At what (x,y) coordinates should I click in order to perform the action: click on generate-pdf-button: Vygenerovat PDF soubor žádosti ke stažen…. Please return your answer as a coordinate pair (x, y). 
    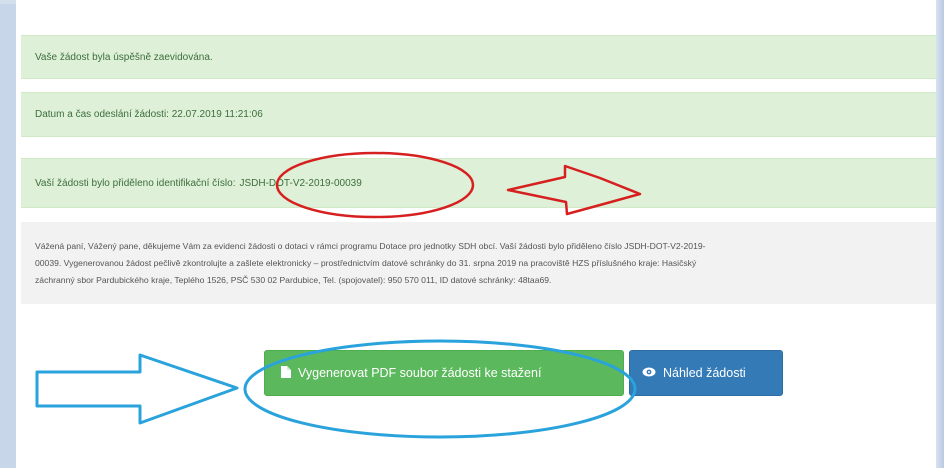
    Looking at the image, I should click on (444, 373).